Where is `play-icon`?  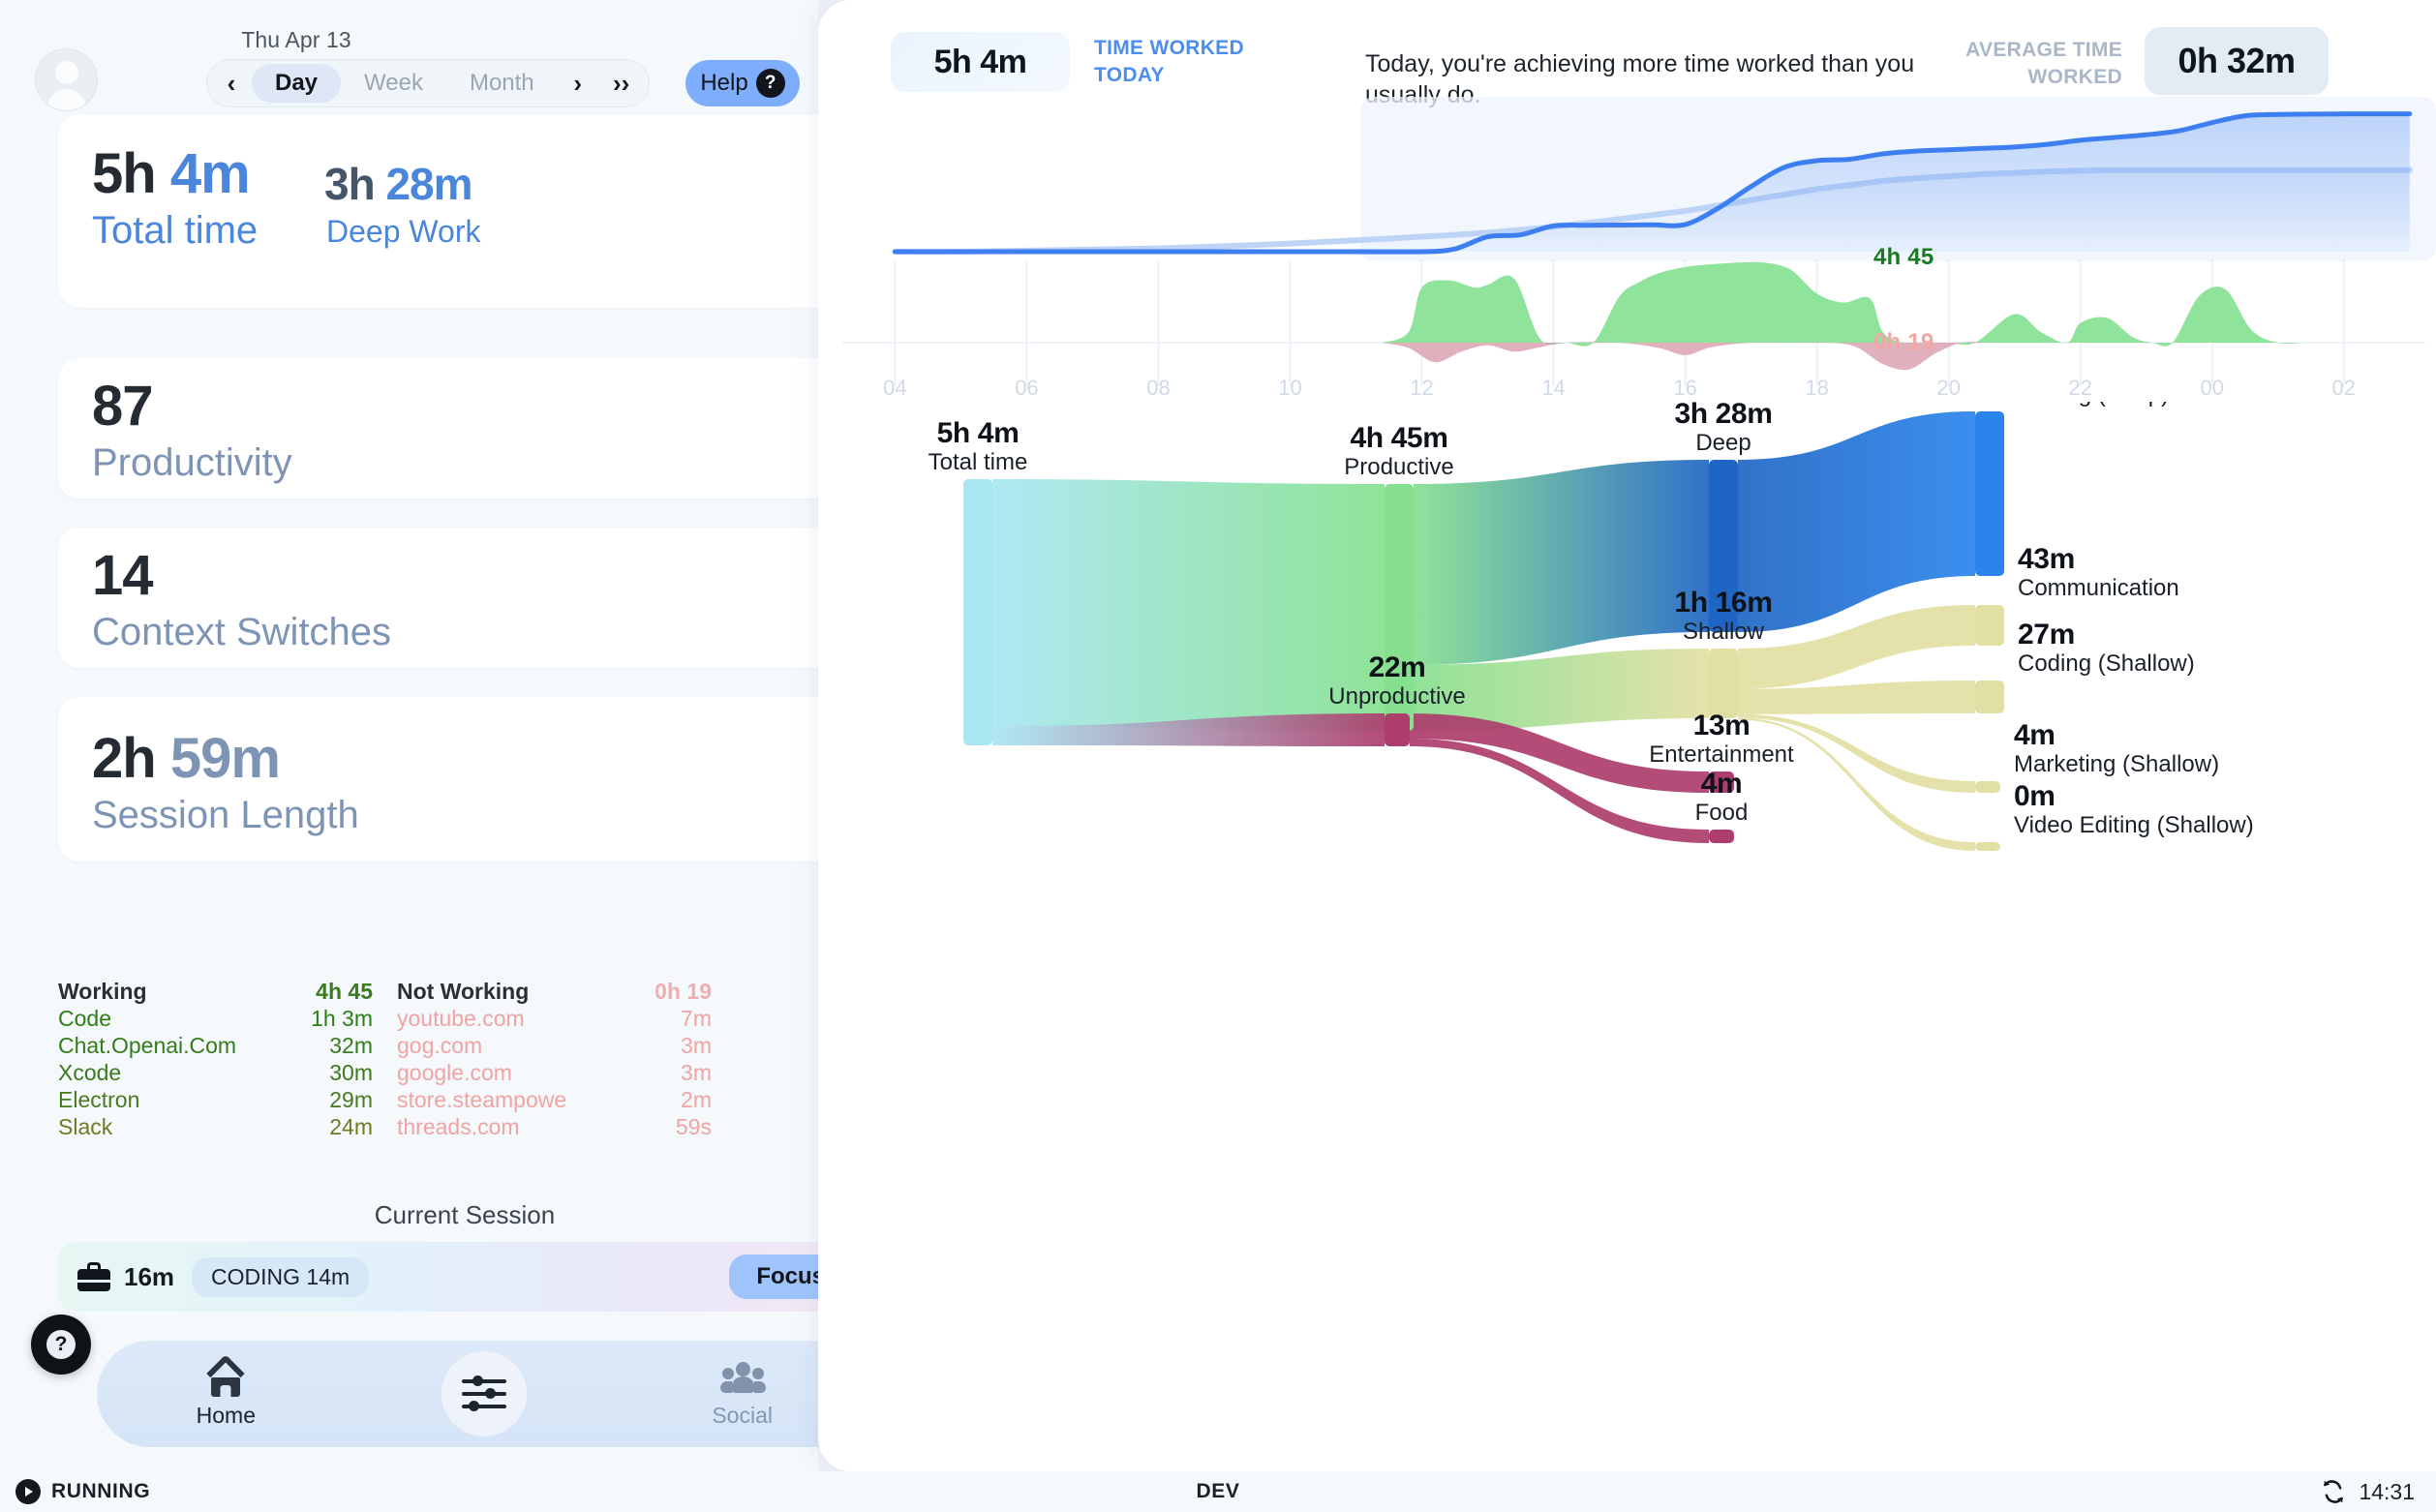
play-icon is located at coordinates (28, 1491).